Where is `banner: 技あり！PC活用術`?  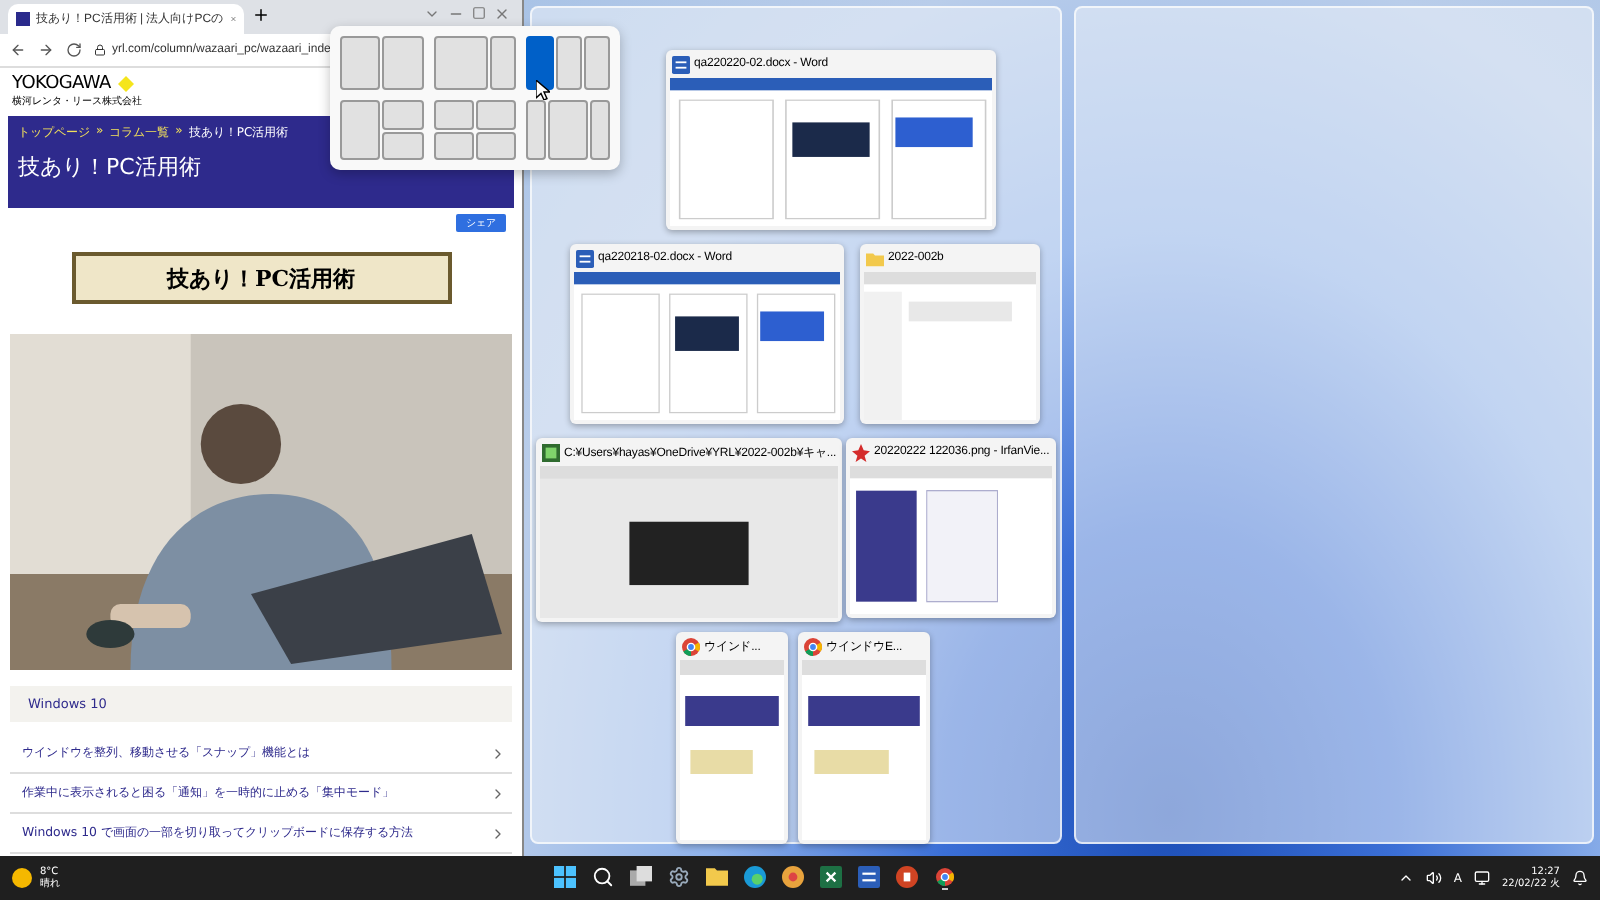
banner: 技あり！PC活用術 is located at coordinates (261, 278).